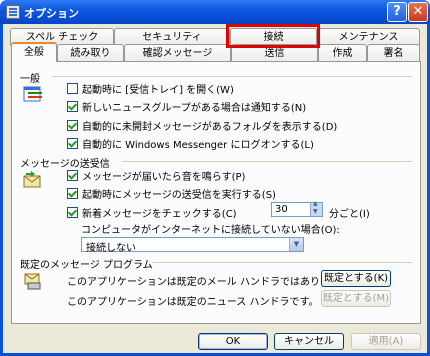 The image size is (430, 356). I want to click on general-heading: 一般, so click(30, 79).